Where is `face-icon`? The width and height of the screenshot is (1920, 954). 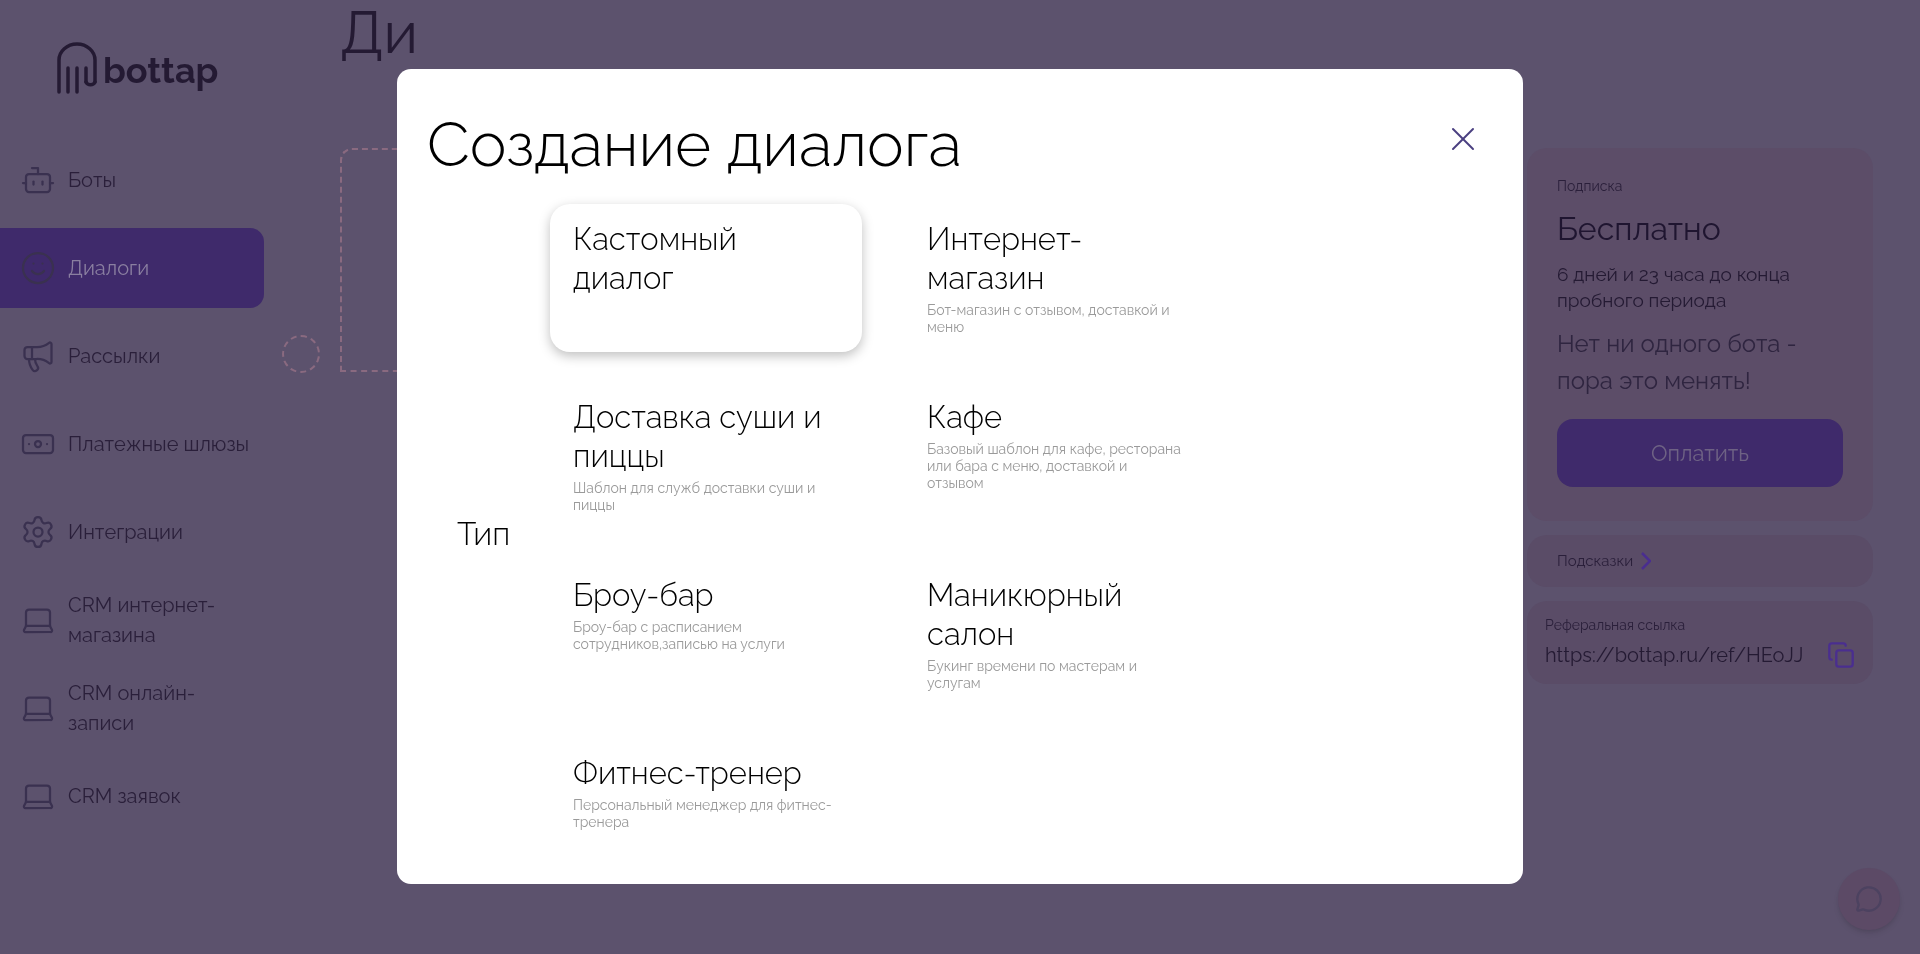 face-icon is located at coordinates (38, 268).